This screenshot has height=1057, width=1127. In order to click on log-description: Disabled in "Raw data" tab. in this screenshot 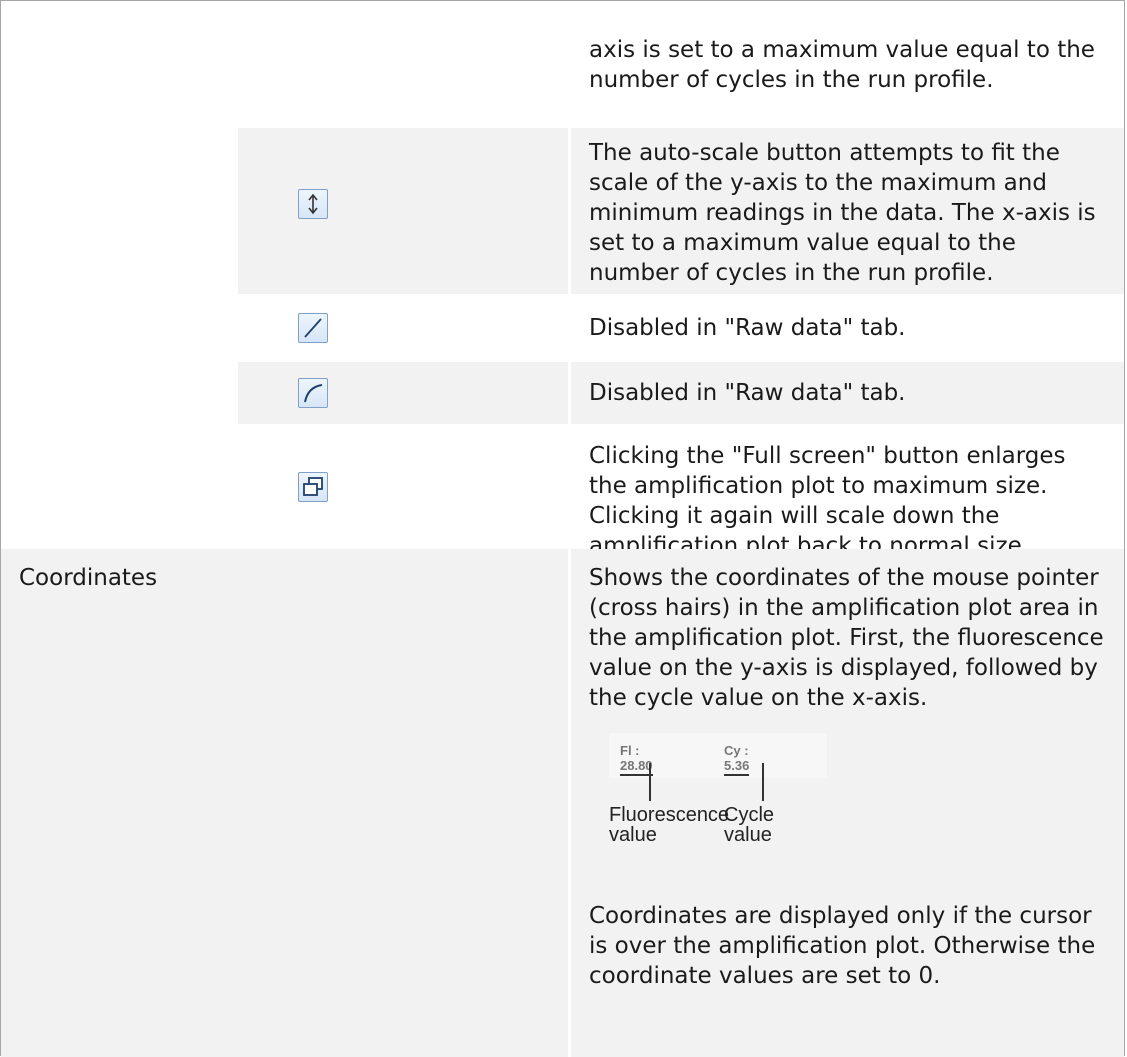, I will do `click(747, 393)`.